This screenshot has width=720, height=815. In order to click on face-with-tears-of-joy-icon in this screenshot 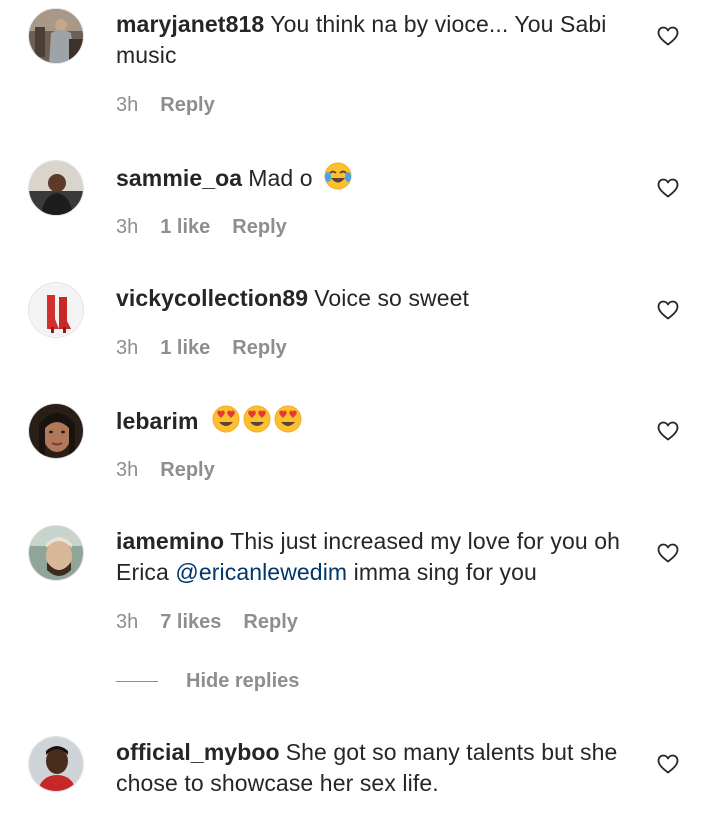, I will do `click(338, 176)`.